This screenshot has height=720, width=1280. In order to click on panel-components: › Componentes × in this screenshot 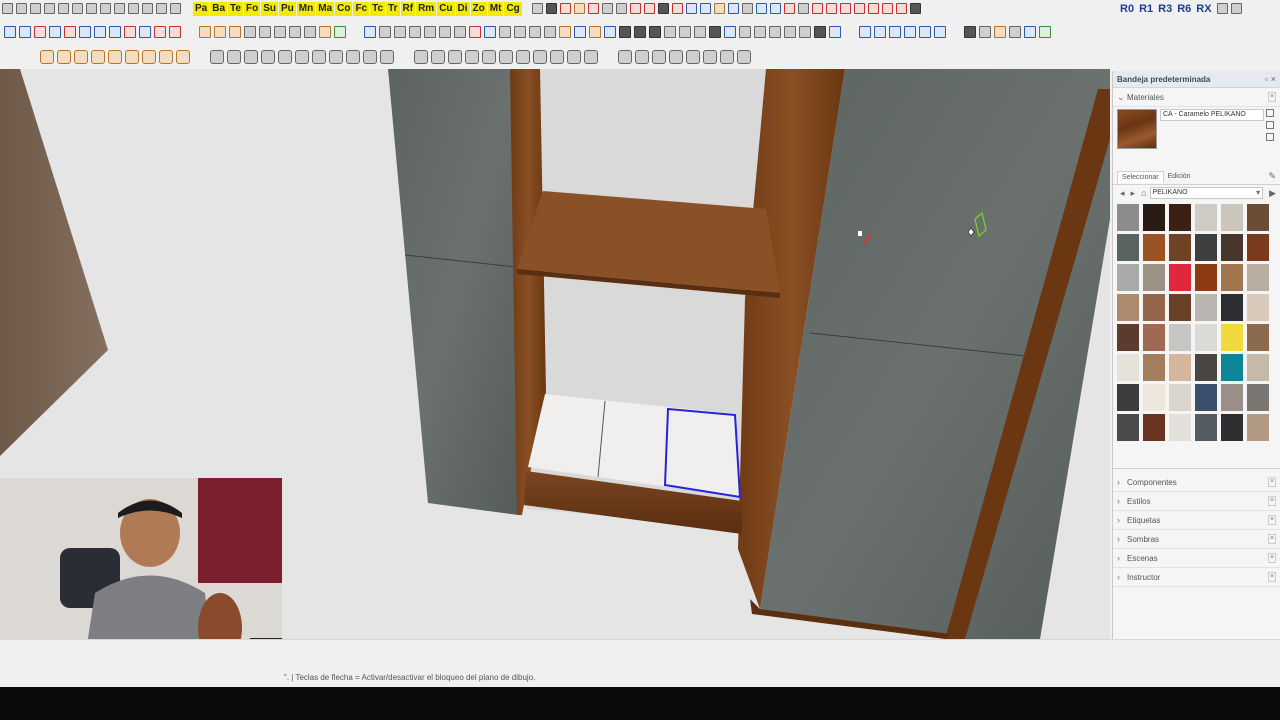, I will do `click(1196, 482)`.